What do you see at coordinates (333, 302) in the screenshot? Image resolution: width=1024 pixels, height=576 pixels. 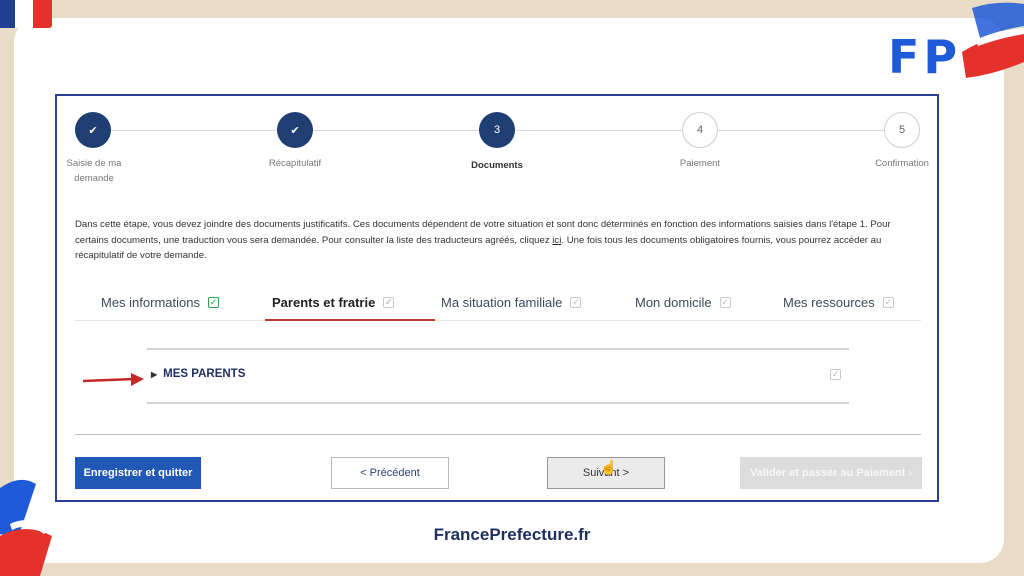 I see `tab-parents-et-fratrie: Parents et fratrie ✓` at bounding box center [333, 302].